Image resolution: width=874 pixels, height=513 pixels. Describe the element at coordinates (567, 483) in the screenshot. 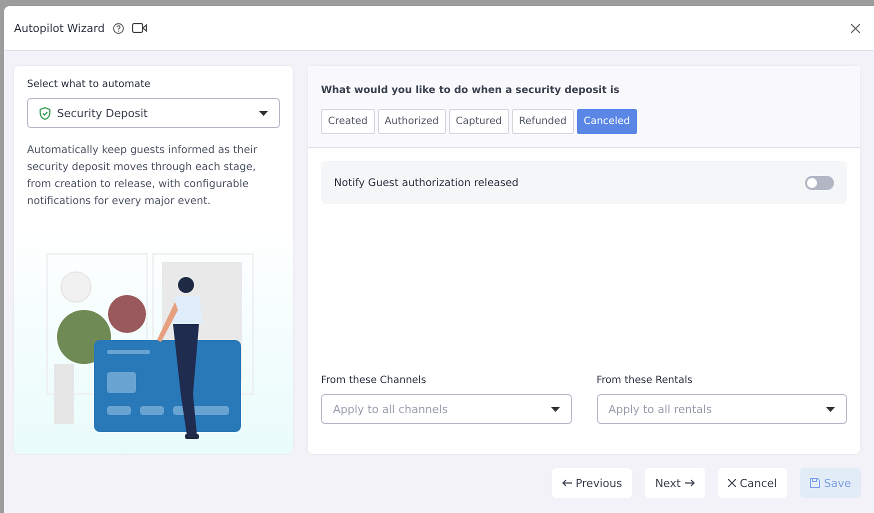

I see `arrow-left-icon` at that location.